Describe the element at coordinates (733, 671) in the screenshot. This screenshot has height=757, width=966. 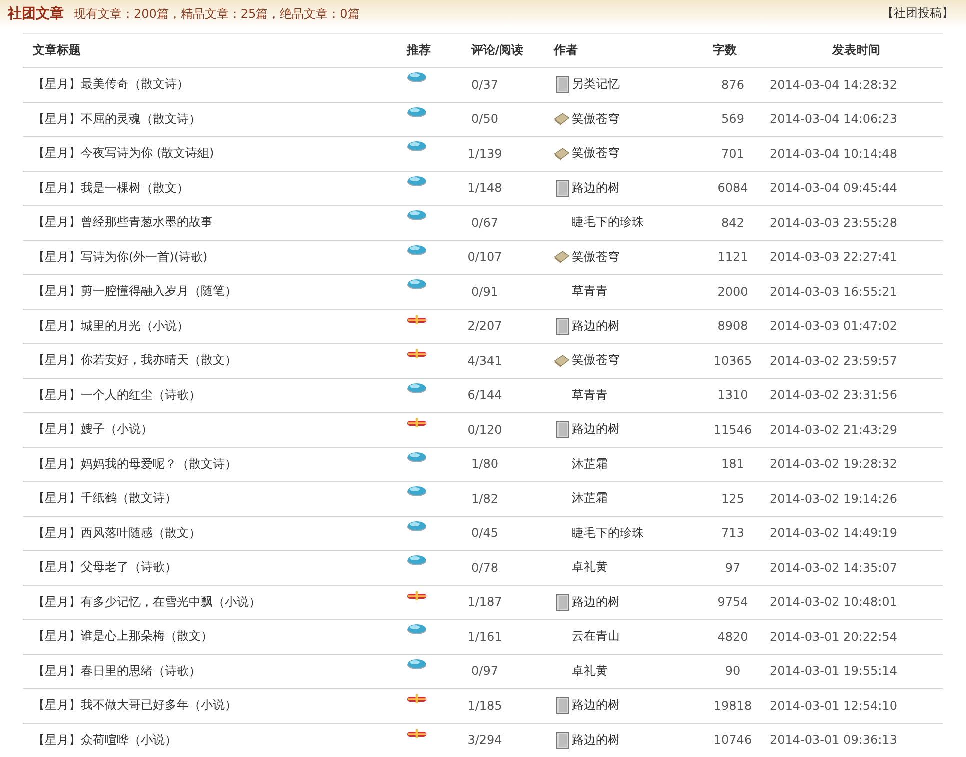
I see `word-count: 90` at that location.